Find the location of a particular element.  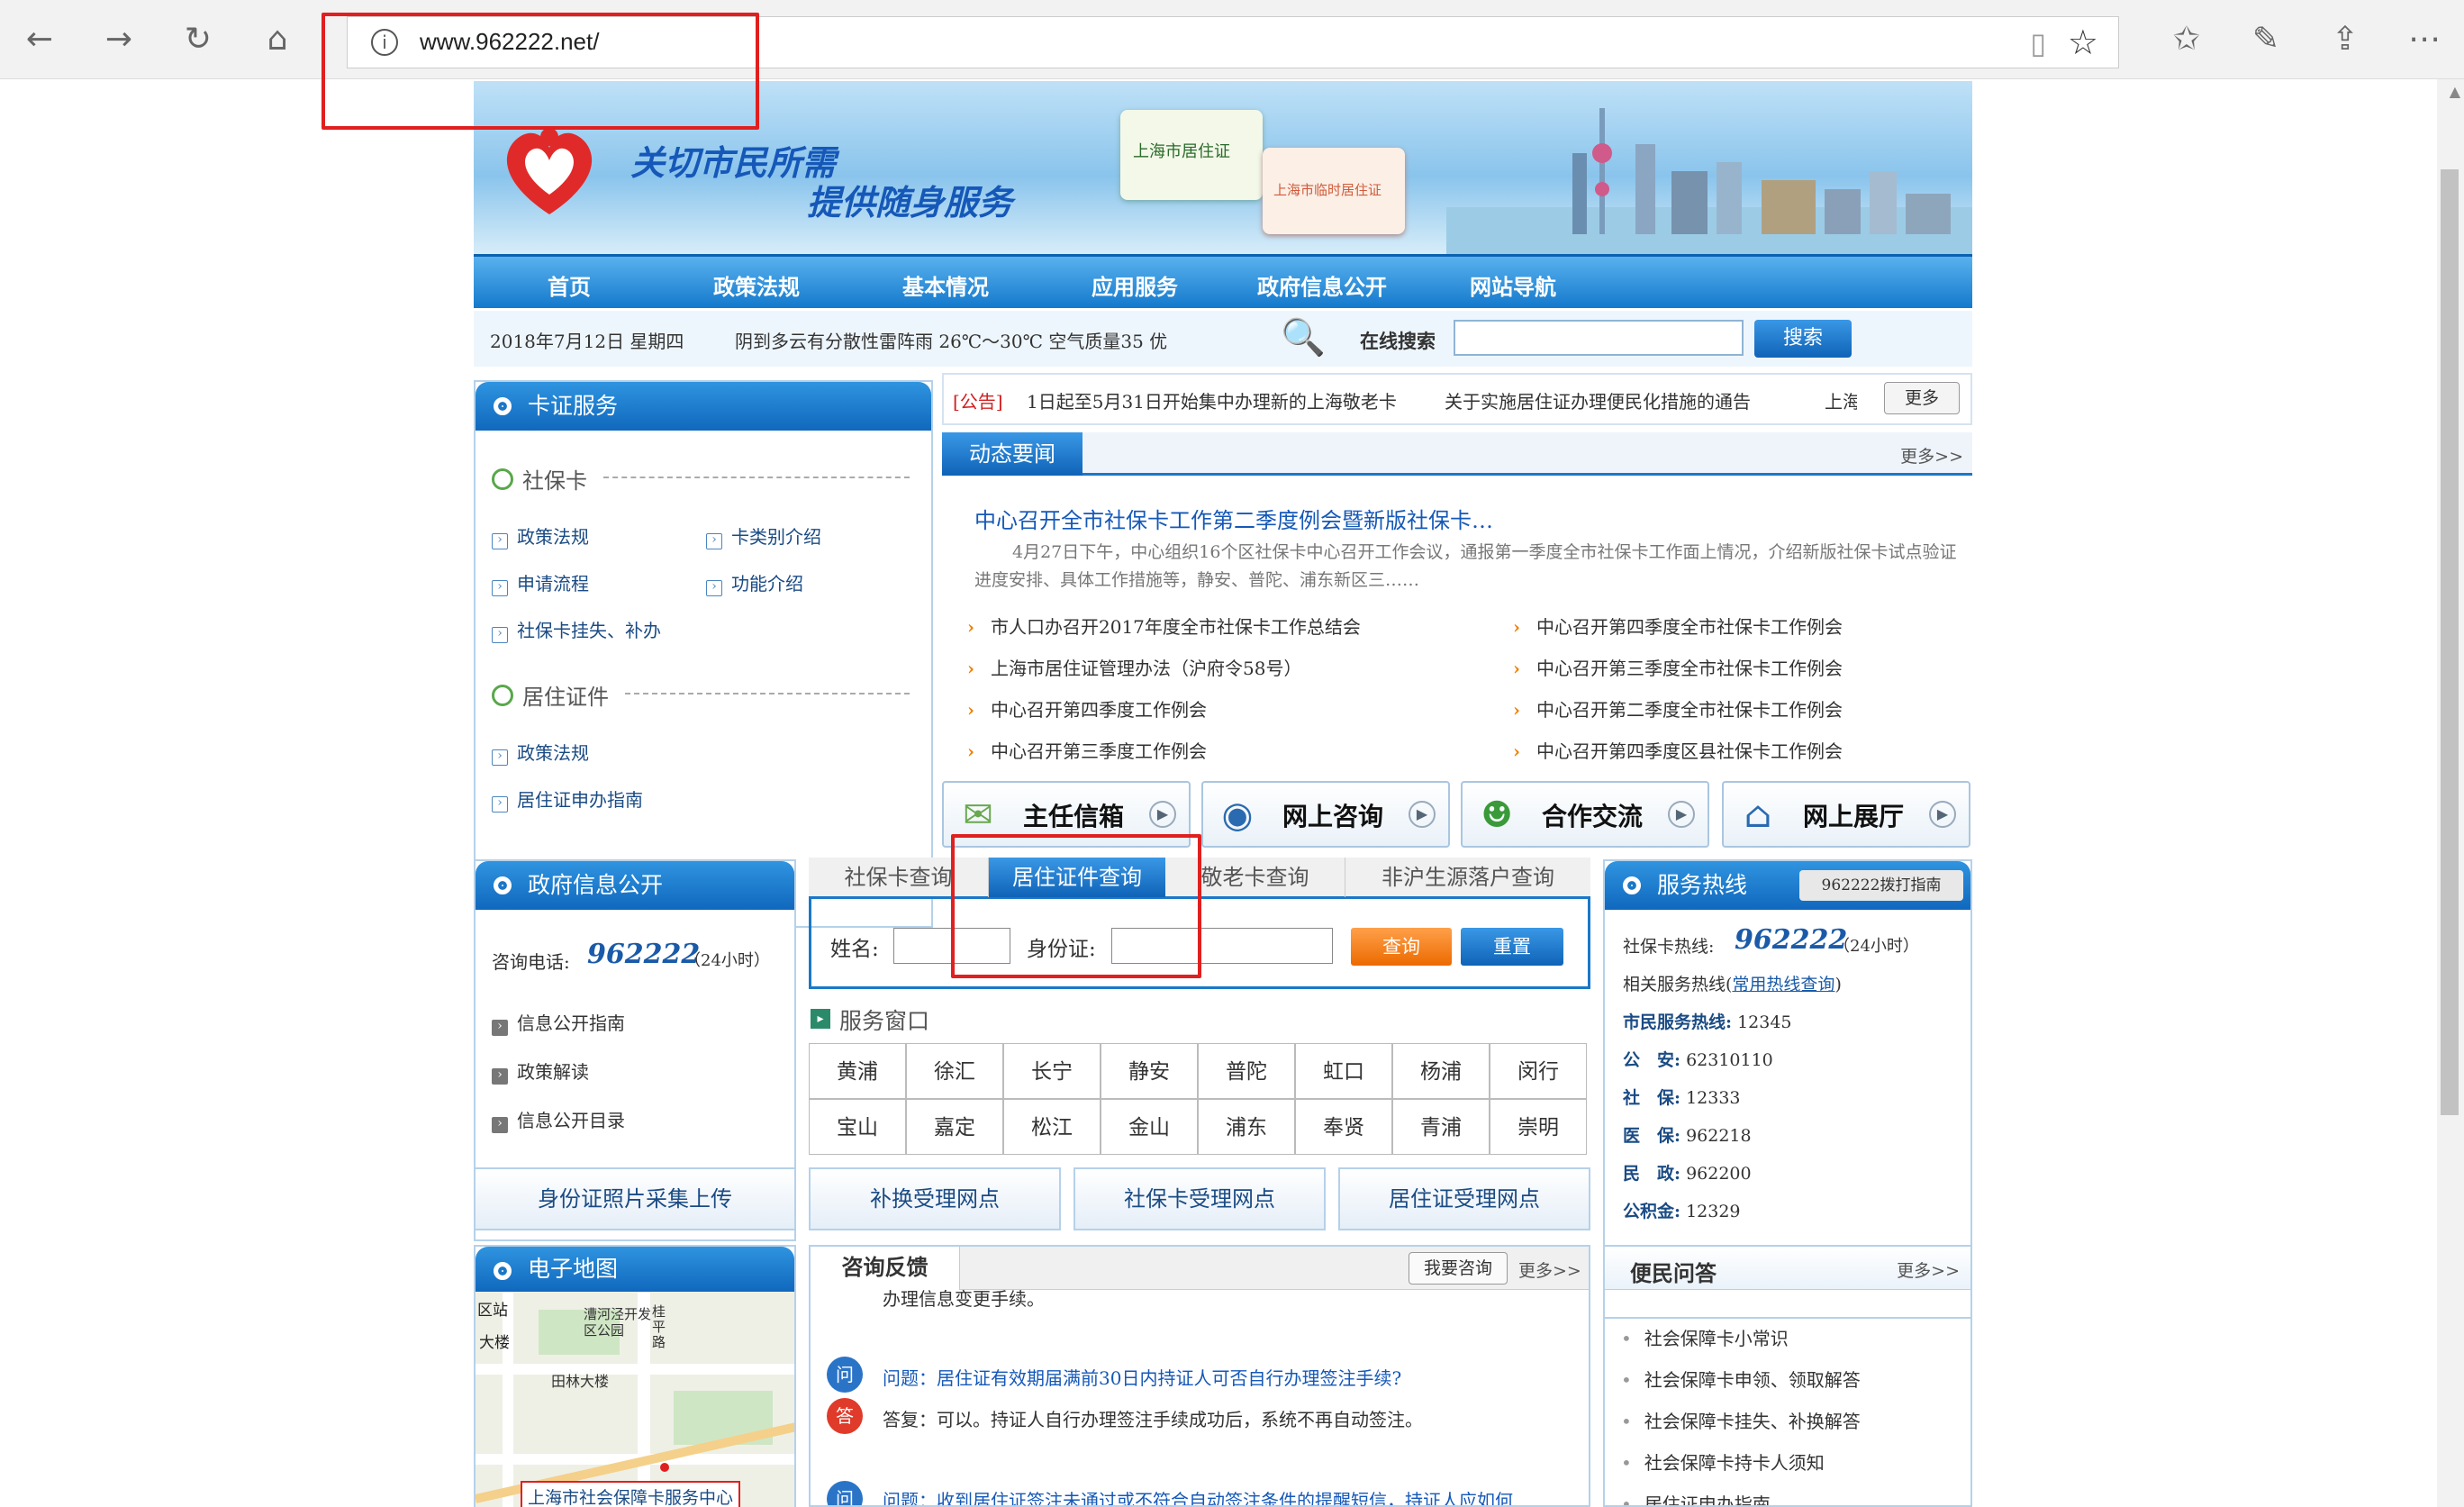

news-item: 中心召开第三季度全市社保卡工作例会 is located at coordinates (1678, 667).